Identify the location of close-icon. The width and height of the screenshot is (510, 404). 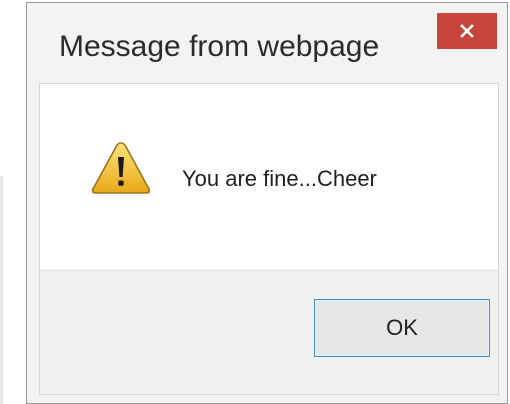
(467, 31).